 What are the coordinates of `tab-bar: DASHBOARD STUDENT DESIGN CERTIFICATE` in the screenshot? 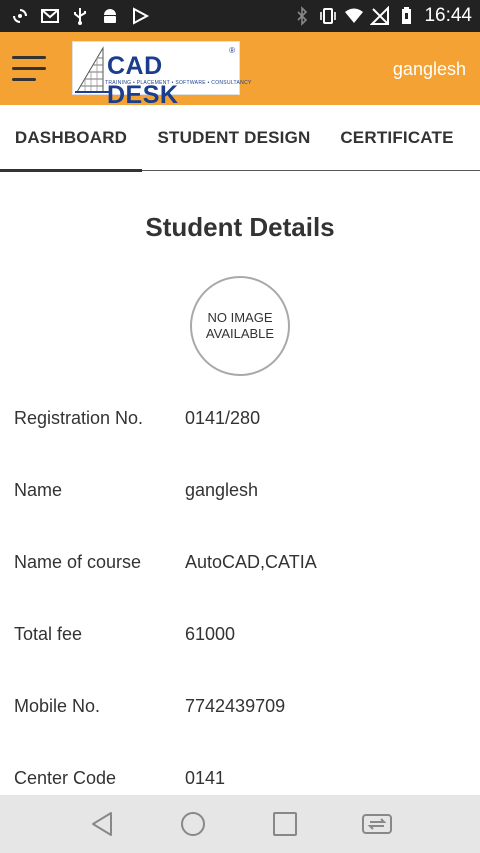 It's located at (240, 138).